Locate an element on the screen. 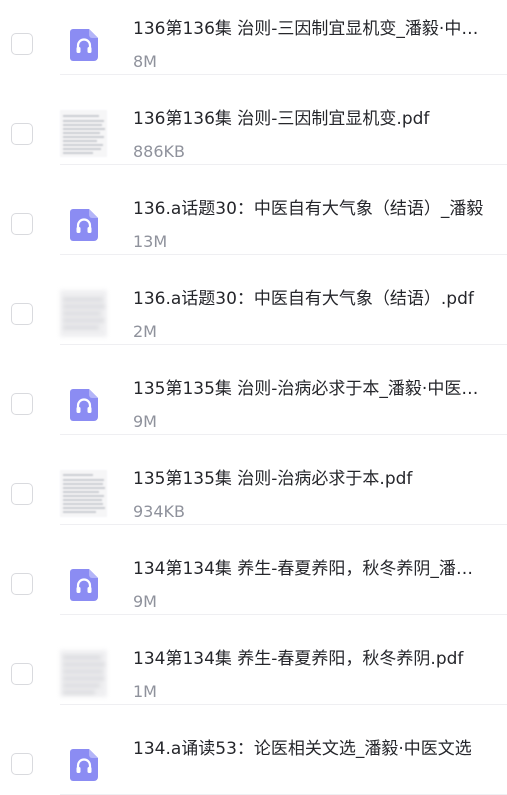  file-size: 13M is located at coordinates (150, 241).